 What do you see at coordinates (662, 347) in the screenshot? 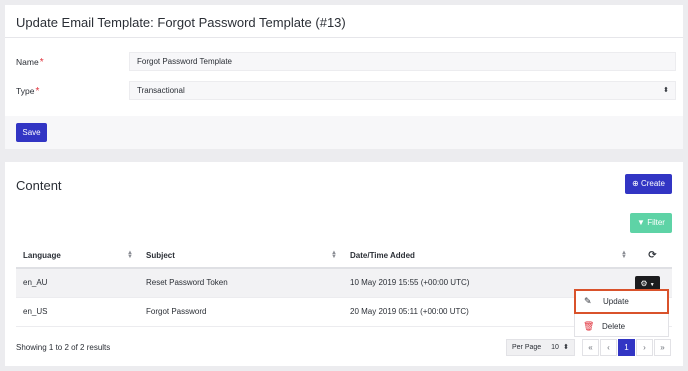
I see `pagination-last: »` at bounding box center [662, 347].